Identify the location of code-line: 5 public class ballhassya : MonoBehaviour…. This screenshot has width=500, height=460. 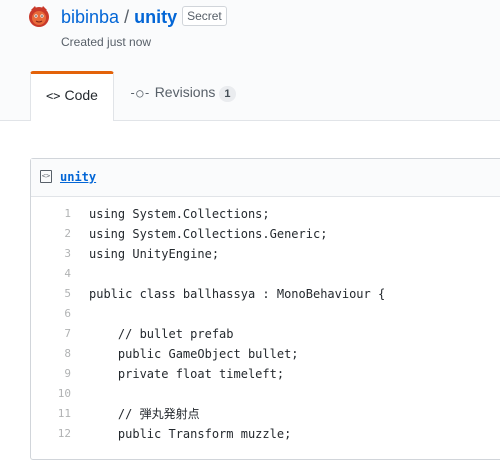
(265, 294).